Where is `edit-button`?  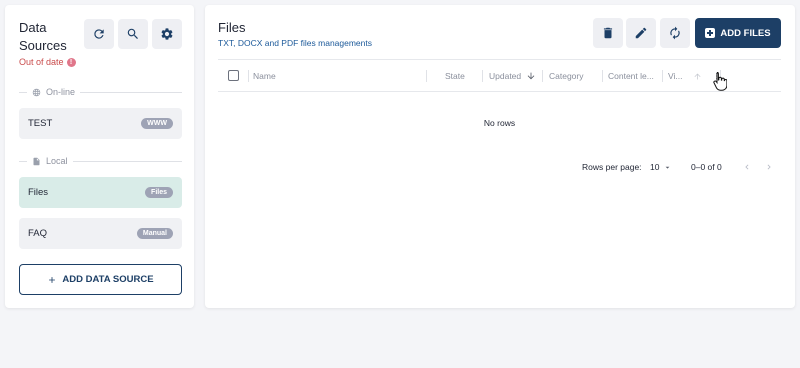 edit-button is located at coordinates (641, 33).